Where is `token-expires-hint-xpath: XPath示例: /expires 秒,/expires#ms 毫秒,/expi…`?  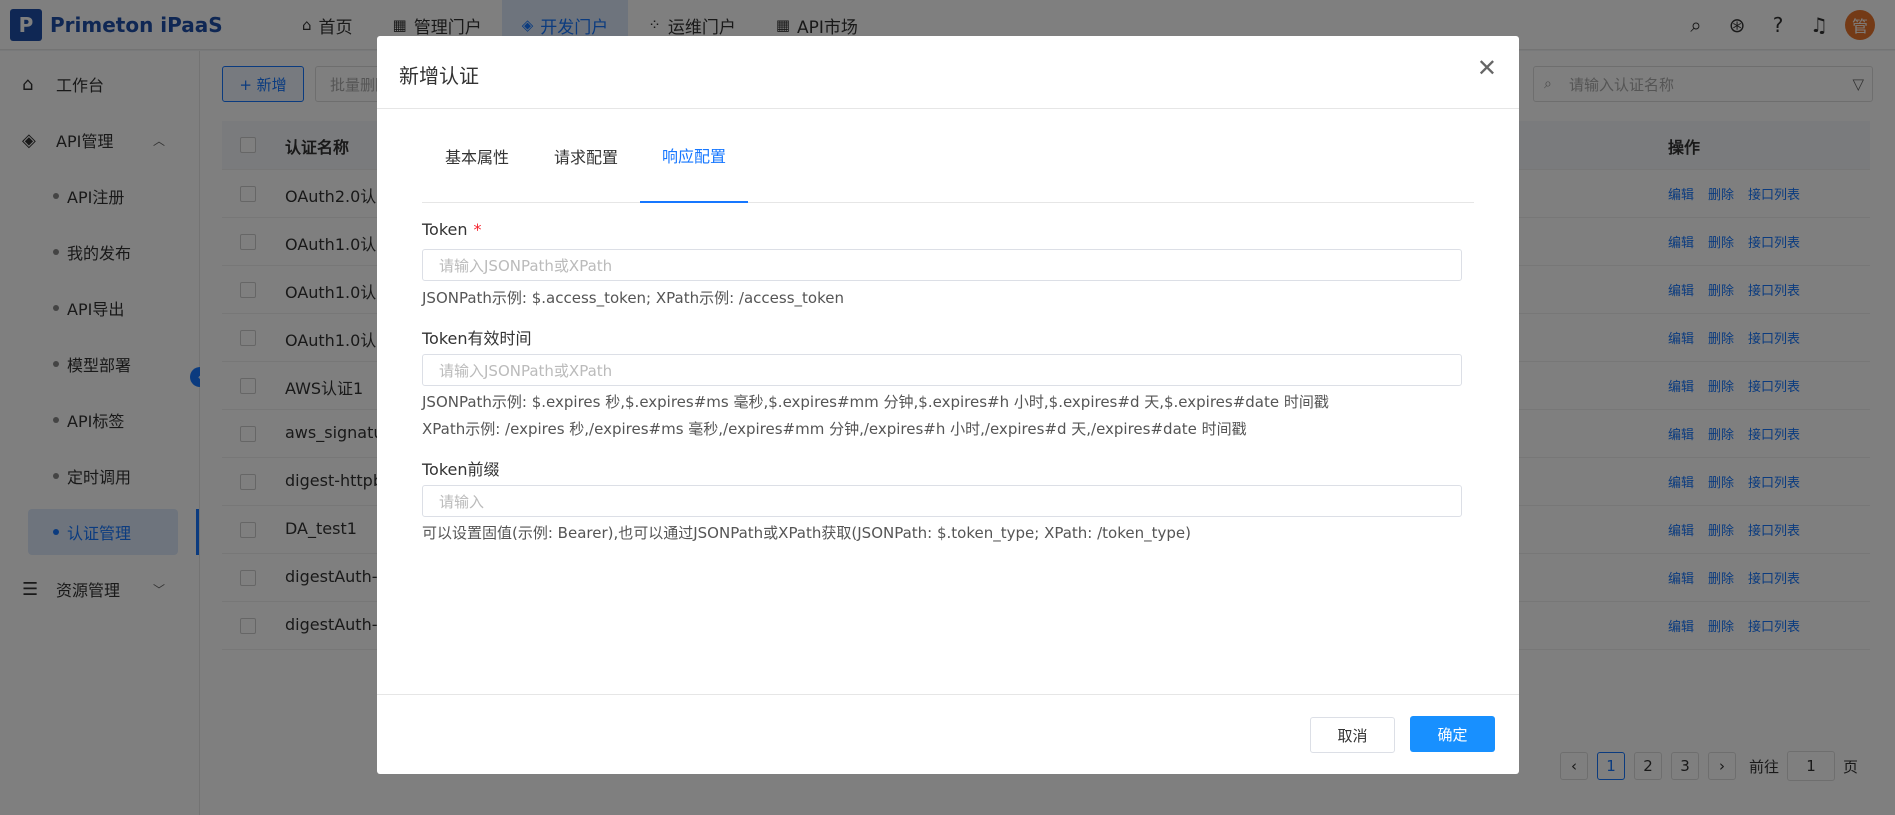
token-expires-hint-xpath: XPath示例: /expires 秒,/expires#ms 毫秒,/expi… is located at coordinates (834, 429).